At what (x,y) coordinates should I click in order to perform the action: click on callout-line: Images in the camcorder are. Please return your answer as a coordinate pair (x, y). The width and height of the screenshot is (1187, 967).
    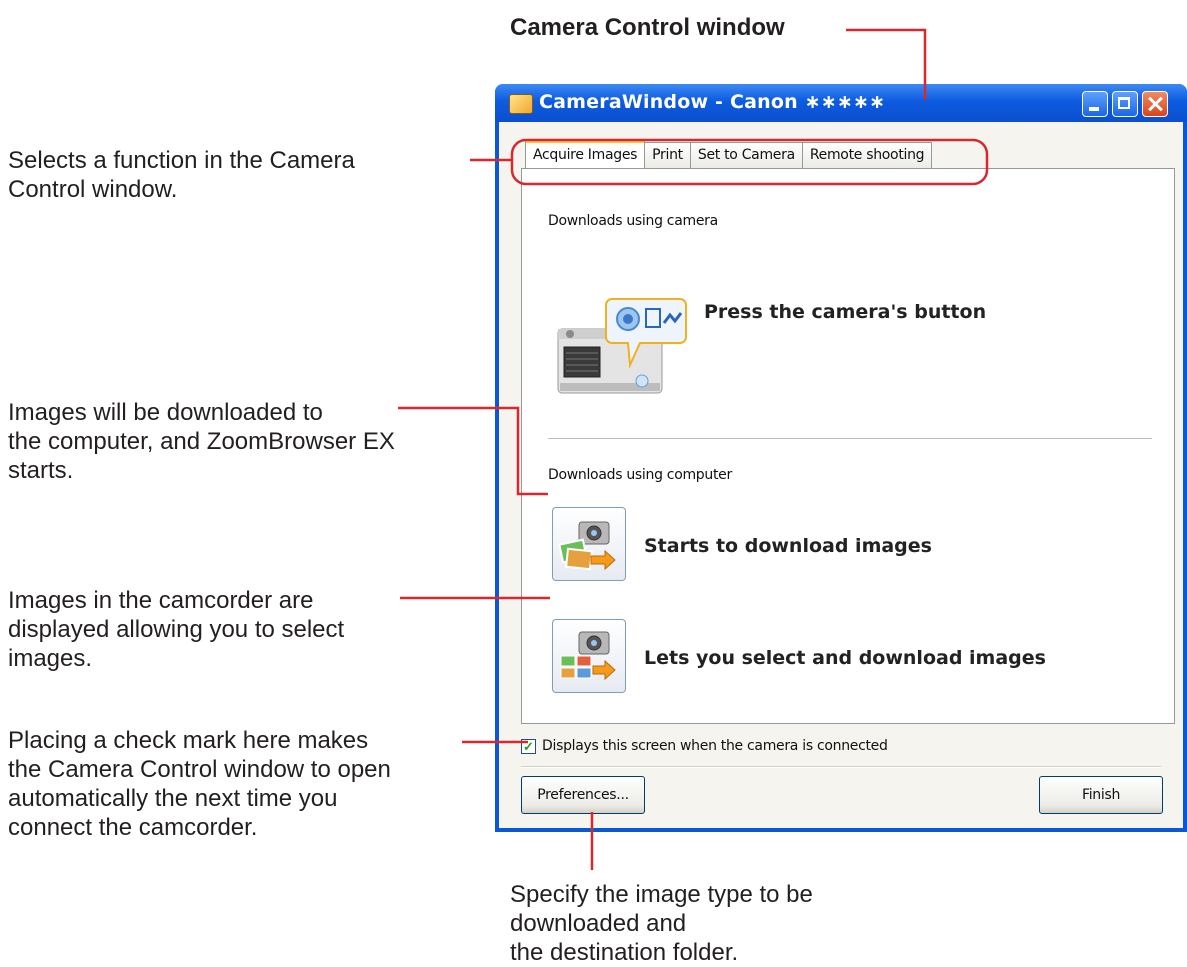
    Looking at the image, I should click on (161, 600).